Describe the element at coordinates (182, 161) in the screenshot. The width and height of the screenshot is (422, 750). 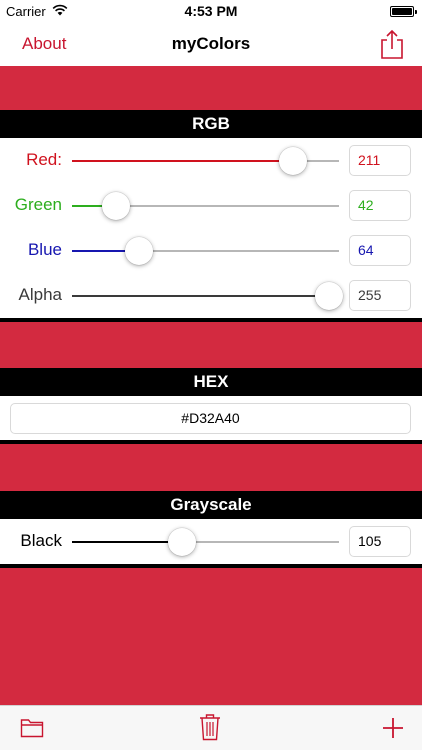
I see `red-slider-fill` at that location.